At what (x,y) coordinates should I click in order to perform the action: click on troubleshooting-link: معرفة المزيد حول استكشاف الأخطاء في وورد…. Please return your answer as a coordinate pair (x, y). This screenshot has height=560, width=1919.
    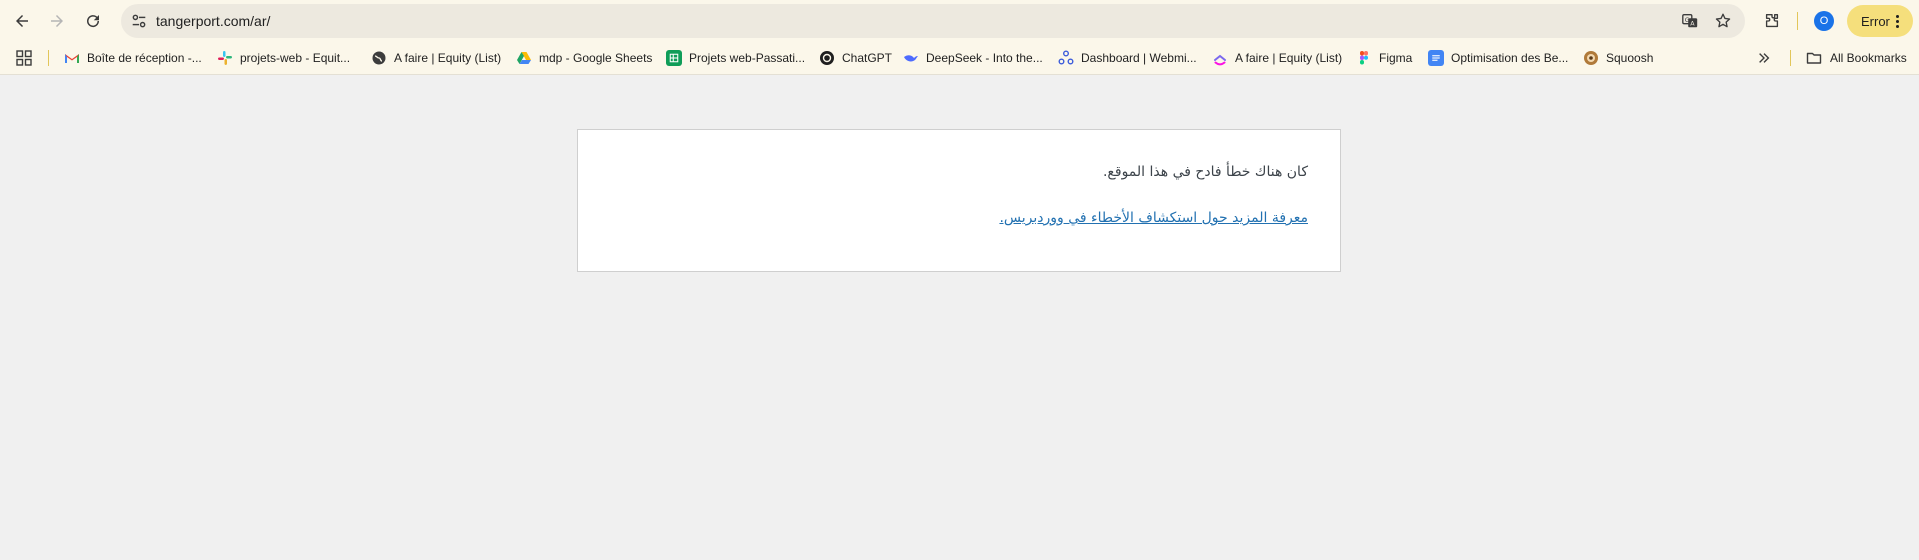
    Looking at the image, I should click on (1153, 218).